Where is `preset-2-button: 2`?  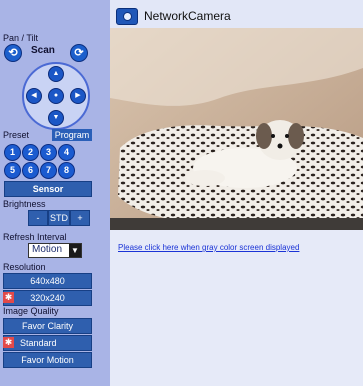
preset-2-button: 2 is located at coordinates (30, 152).